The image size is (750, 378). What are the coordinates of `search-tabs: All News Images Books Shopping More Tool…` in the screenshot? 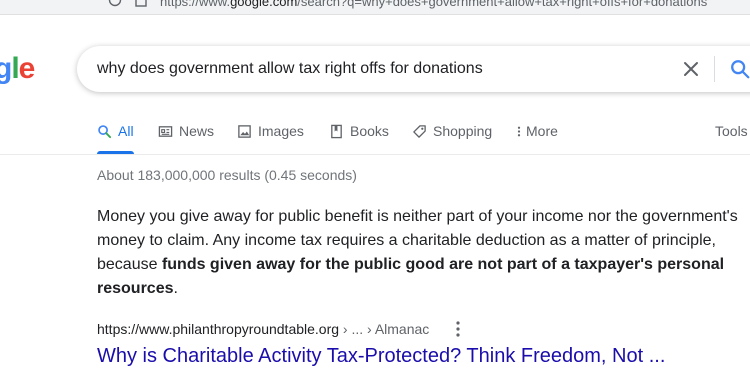 It's located at (375, 136).